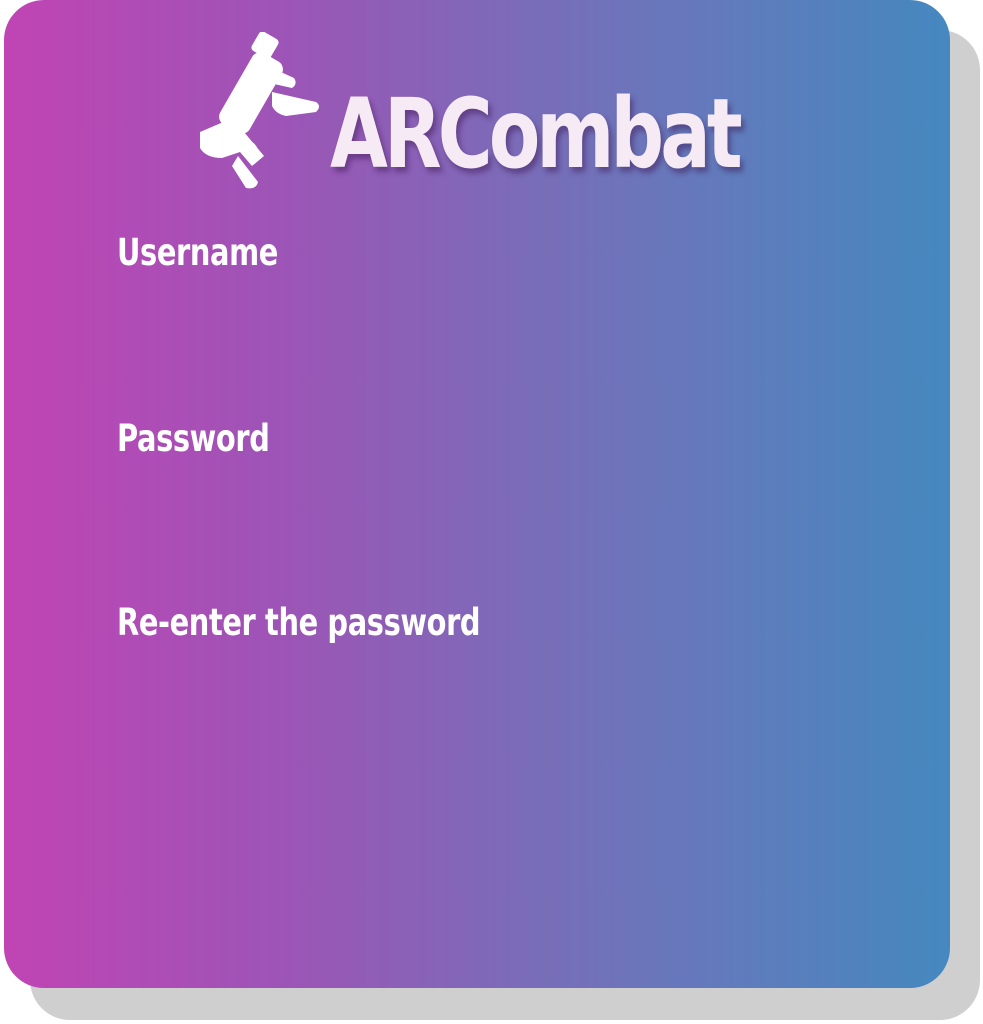 The image size is (983, 1024). What do you see at coordinates (299, 622) in the screenshot?
I see `confirm-password-label: Re-enter the password` at bounding box center [299, 622].